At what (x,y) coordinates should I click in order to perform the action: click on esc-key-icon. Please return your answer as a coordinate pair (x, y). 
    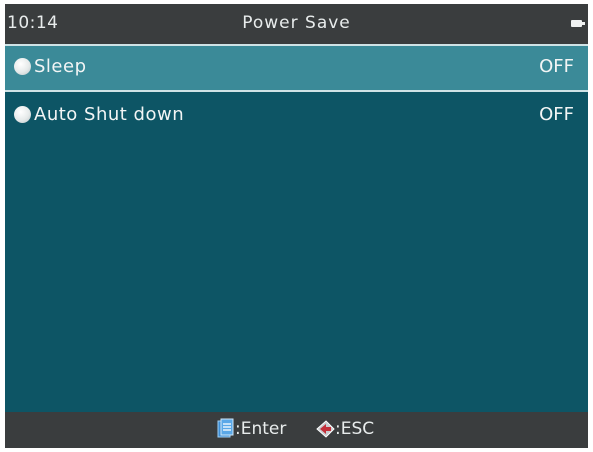
    Looking at the image, I should click on (325, 429).